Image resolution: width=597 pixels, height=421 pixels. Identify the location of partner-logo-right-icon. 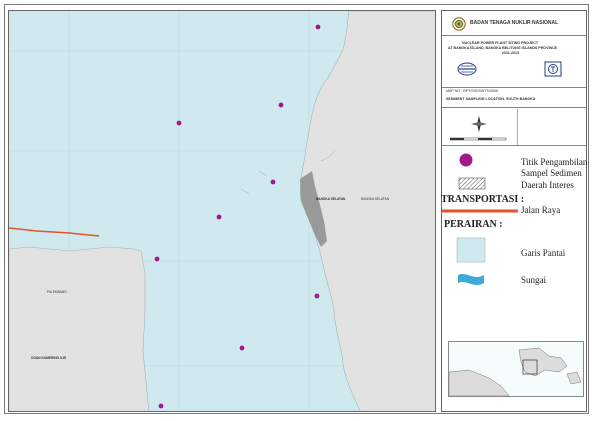
(553, 69).